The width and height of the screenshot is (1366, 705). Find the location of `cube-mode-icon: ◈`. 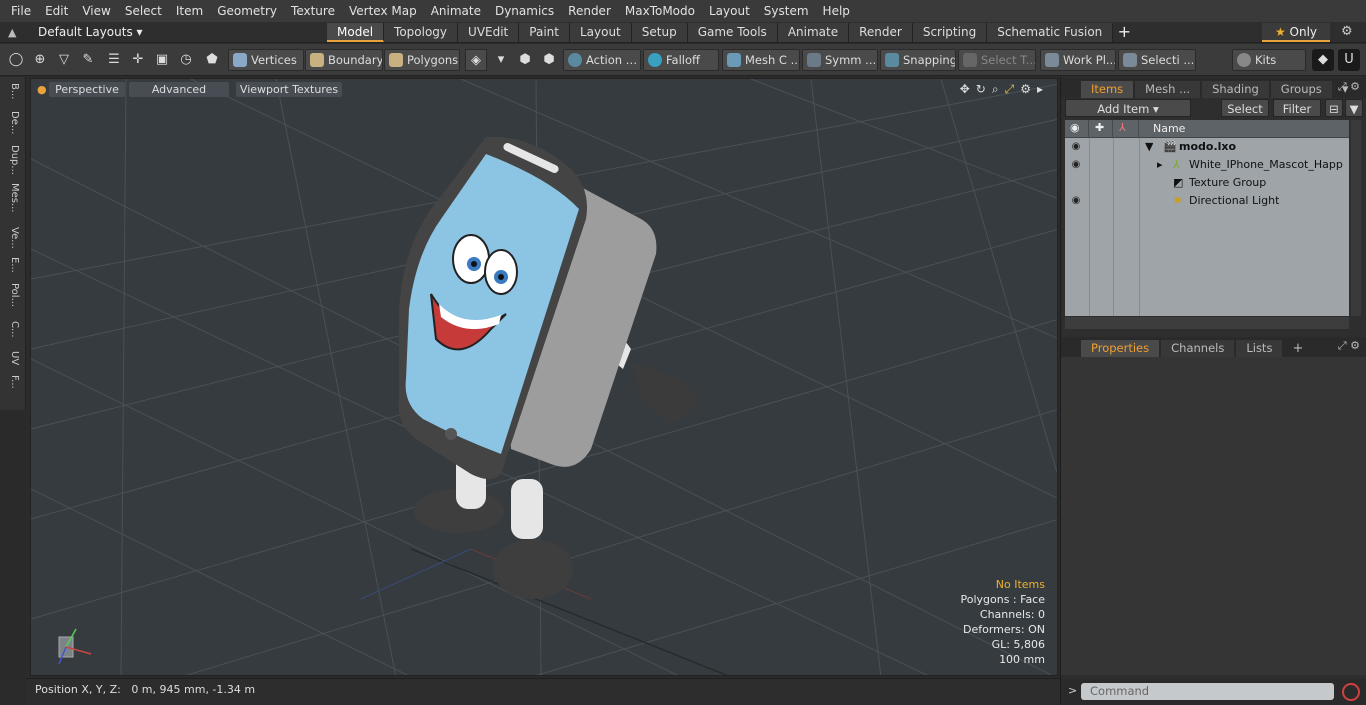

cube-mode-icon: ◈ is located at coordinates (476, 60).